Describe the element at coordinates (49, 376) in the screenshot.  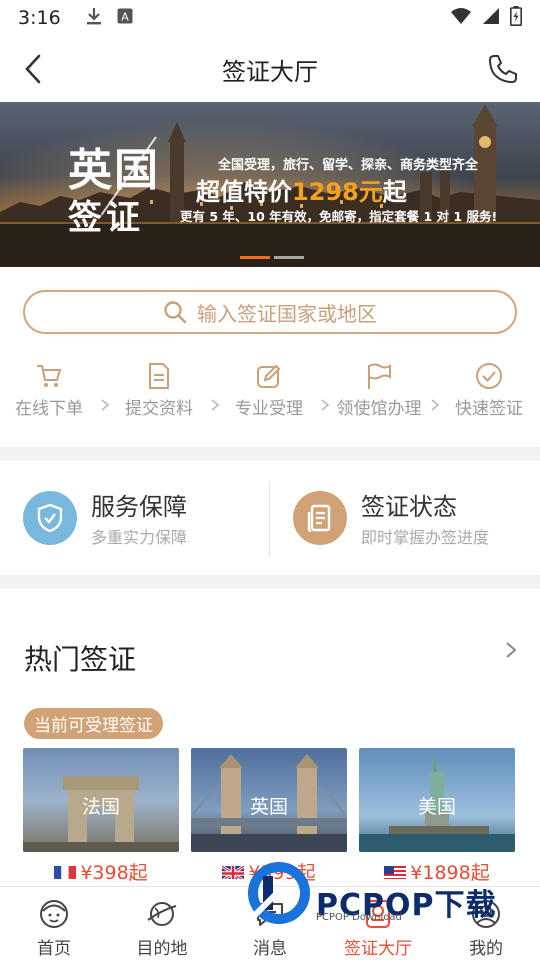
I see `cart-icon` at that location.